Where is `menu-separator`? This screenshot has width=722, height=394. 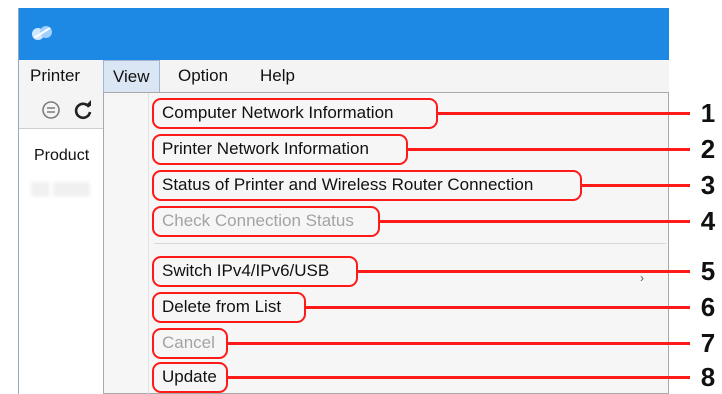
menu-separator is located at coordinates (410, 243).